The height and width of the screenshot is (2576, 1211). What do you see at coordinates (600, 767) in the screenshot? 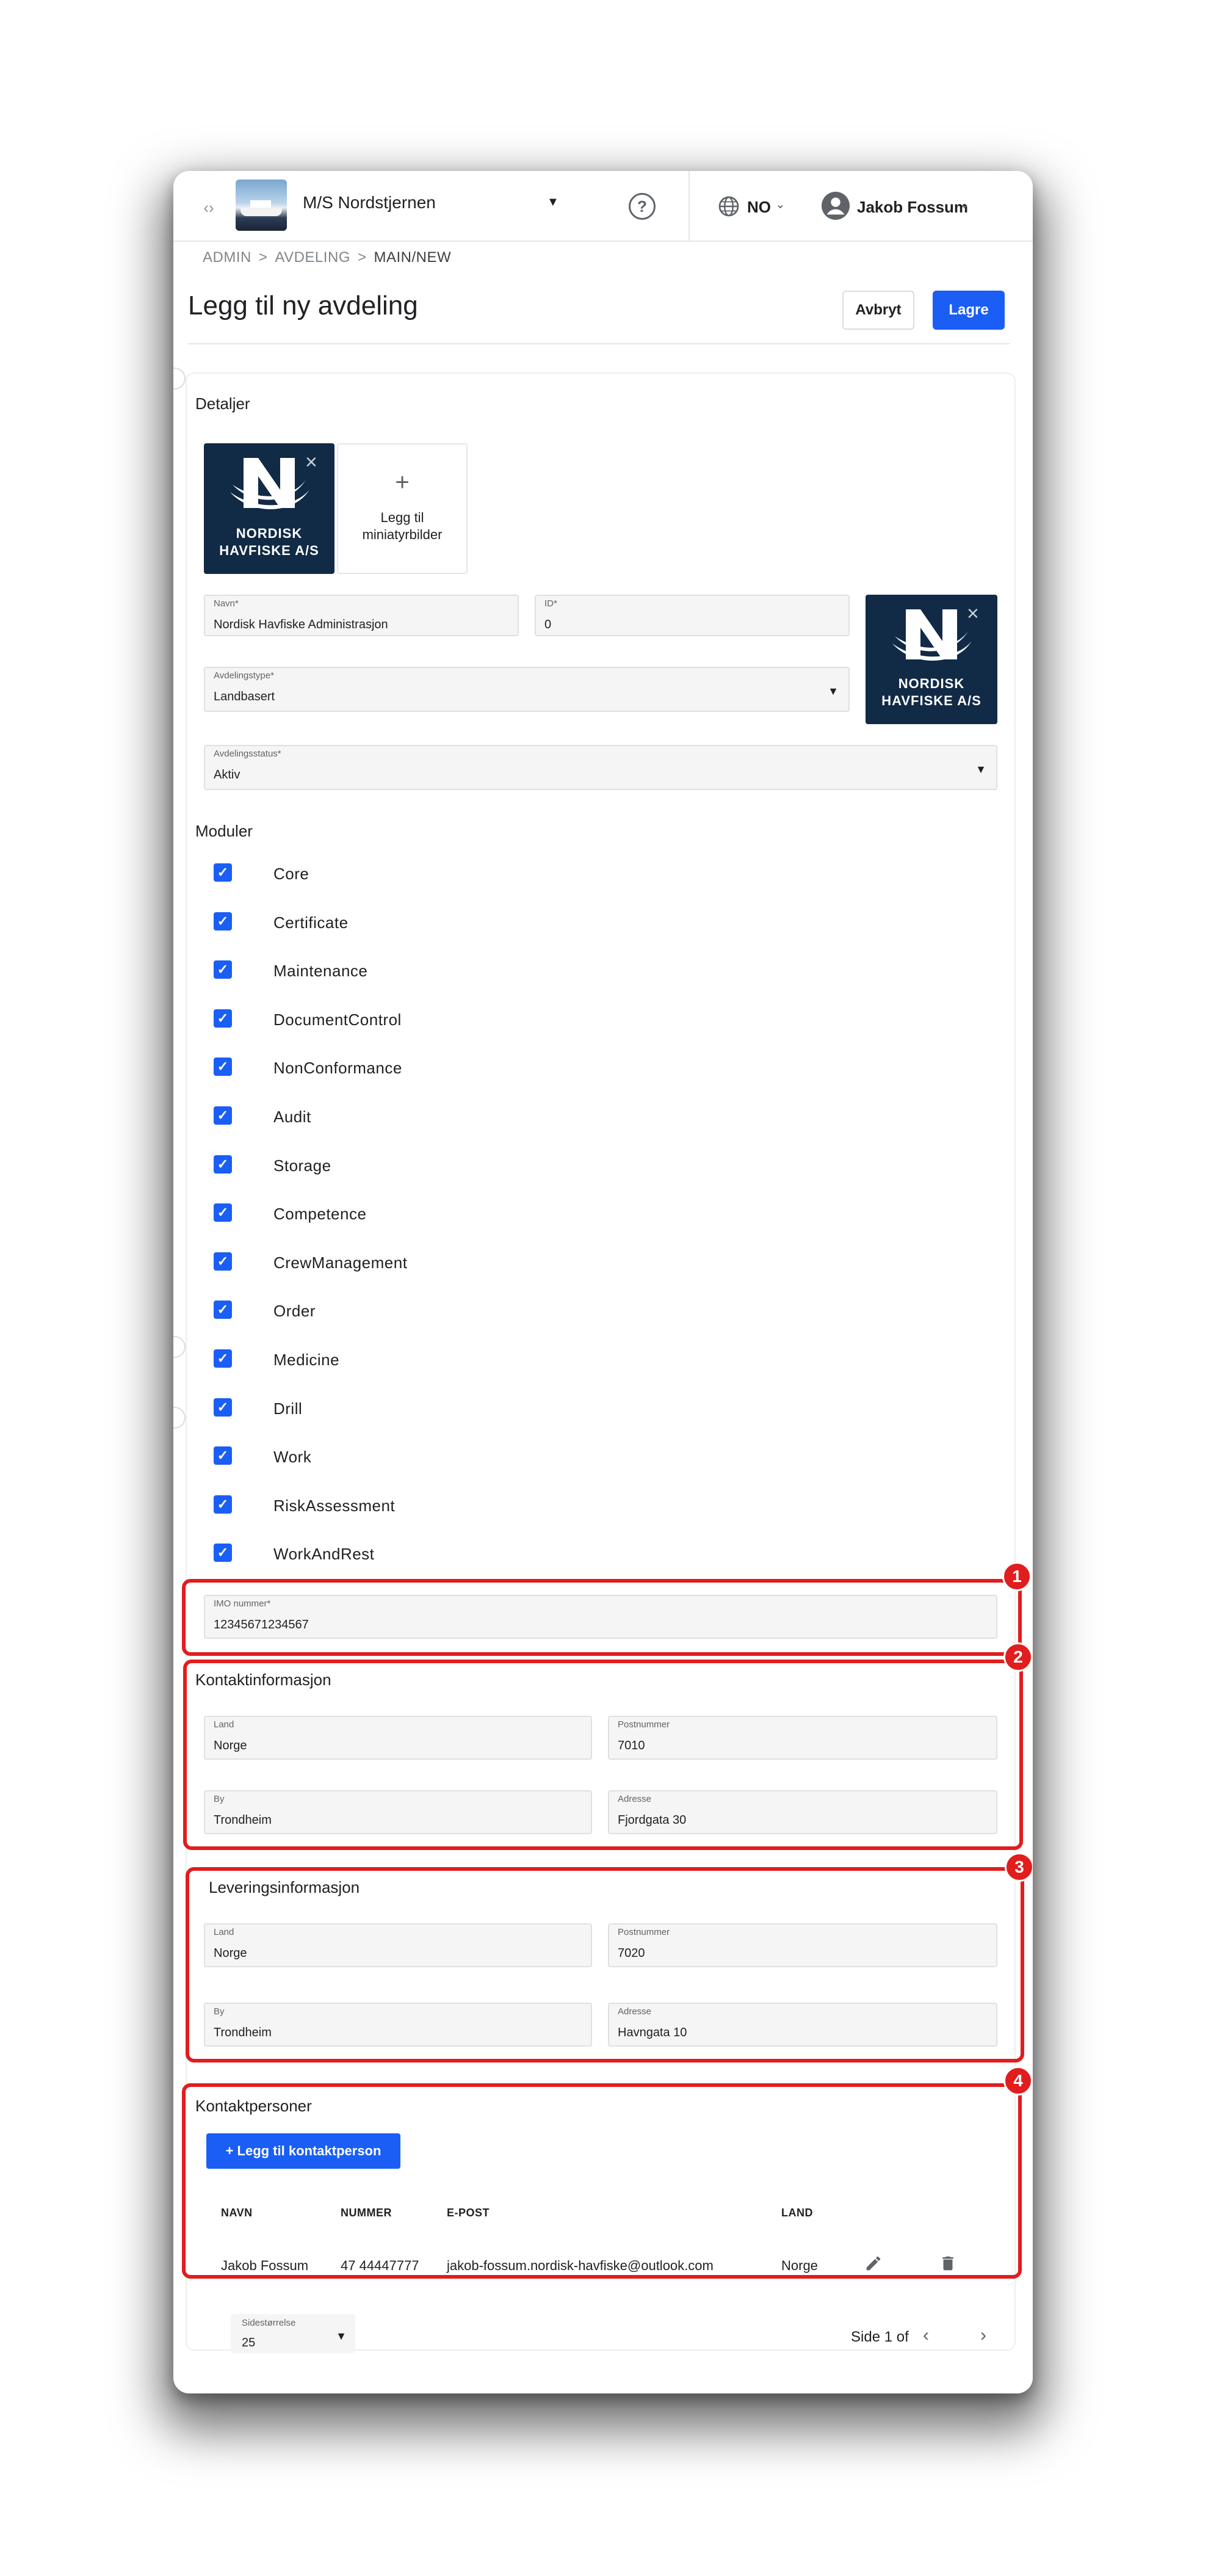
I see `department-status-select: Avdelingsstatus* Aktiv ▼` at bounding box center [600, 767].